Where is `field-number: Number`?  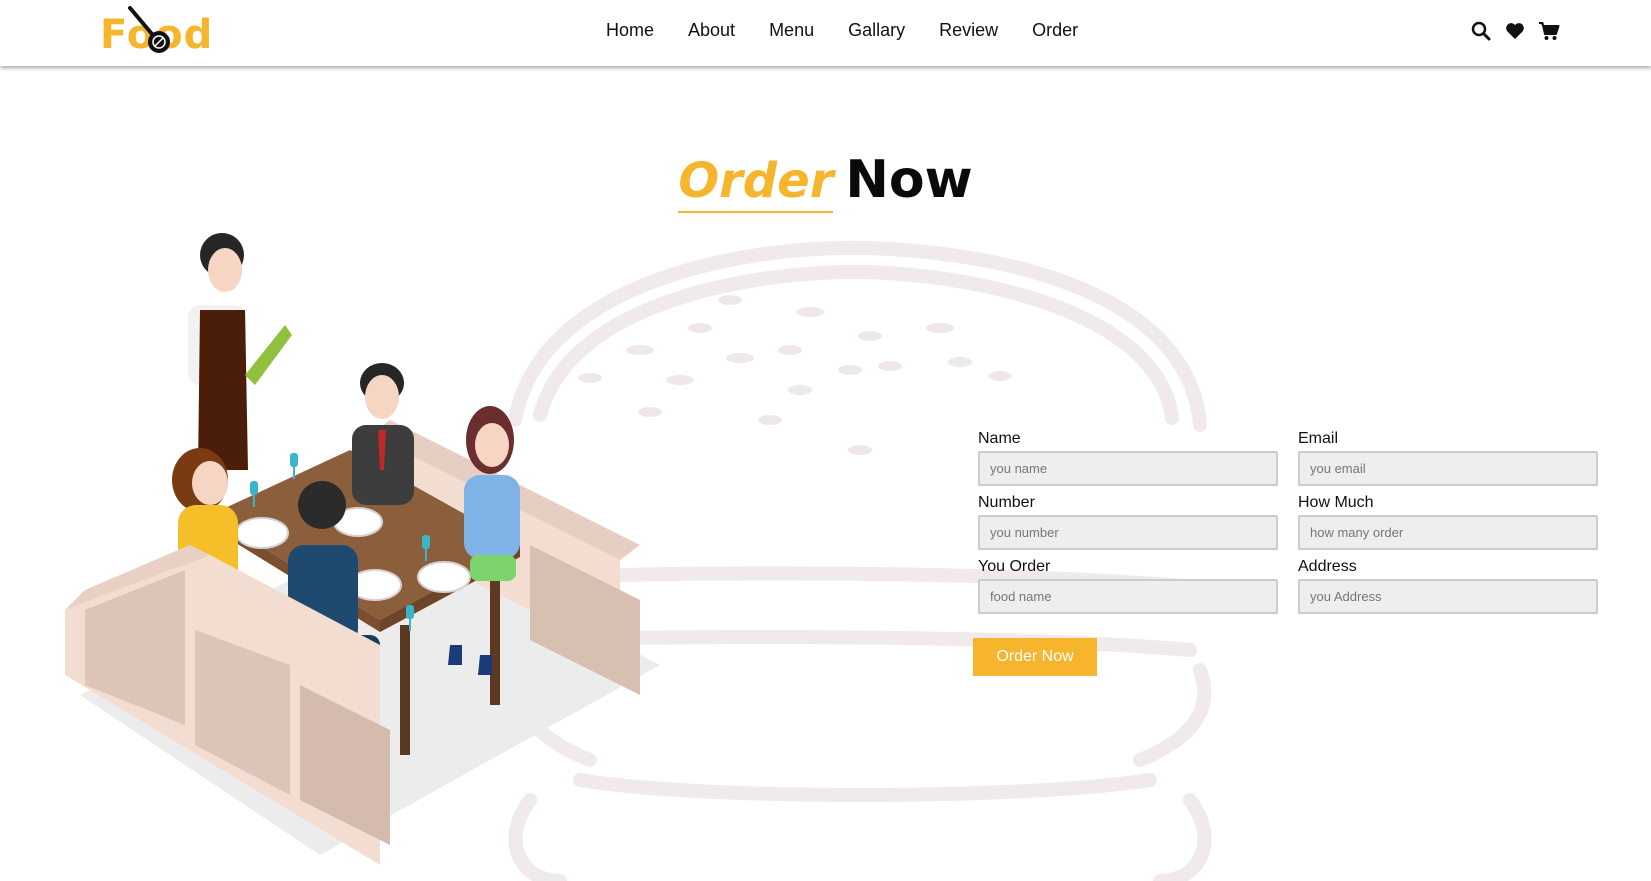 field-number: Number is located at coordinates (1128, 522).